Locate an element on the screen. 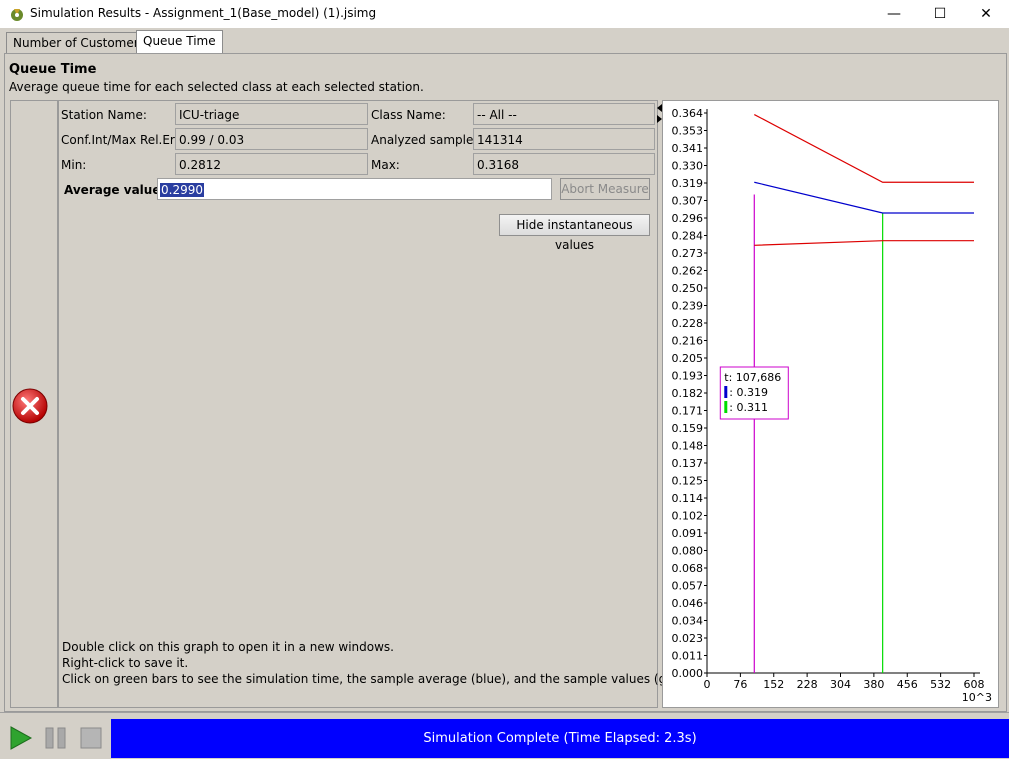 The height and width of the screenshot is (759, 1009). y-tick-label: 0.307 is located at coordinates (688, 201).